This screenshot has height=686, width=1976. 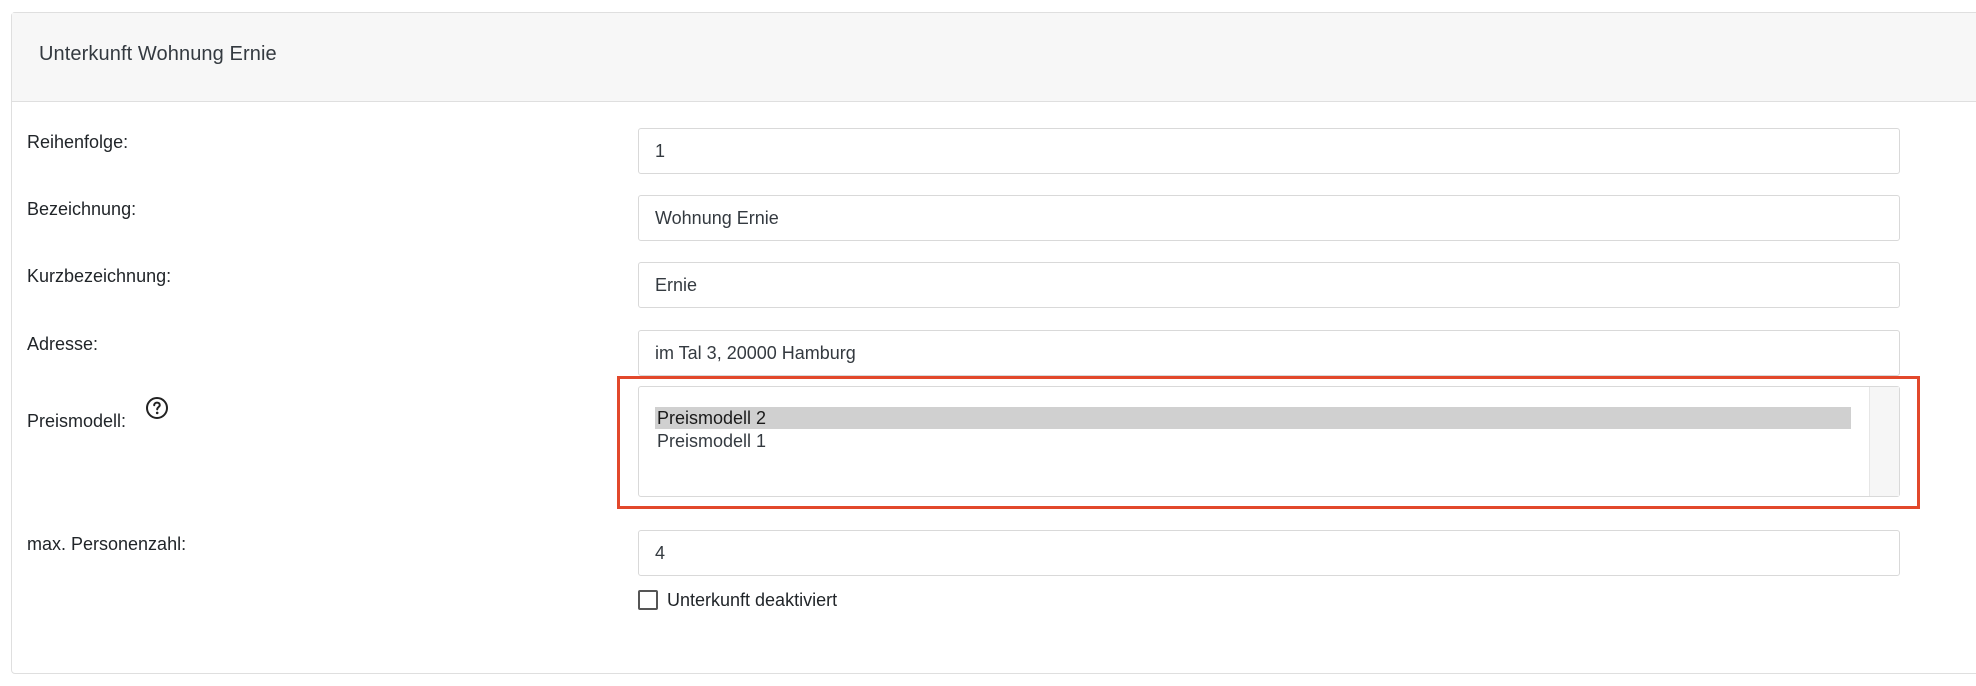 What do you see at coordinates (648, 600) in the screenshot?
I see `deactivated-checkbox` at bounding box center [648, 600].